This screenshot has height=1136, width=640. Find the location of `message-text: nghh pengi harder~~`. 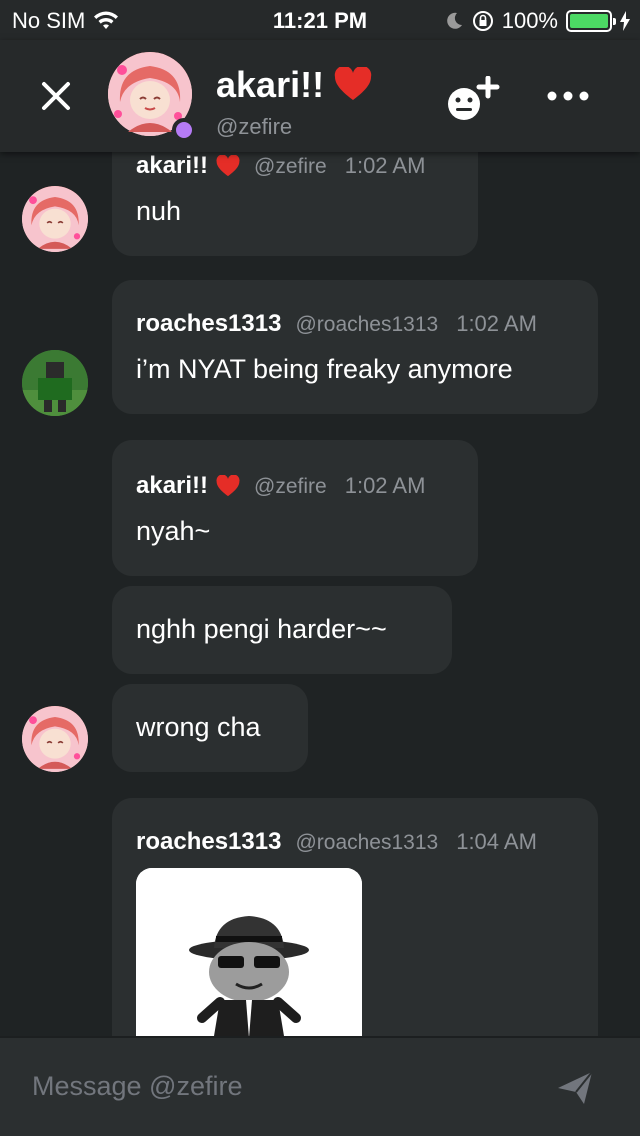

message-text: nghh pengi harder~~ is located at coordinates (261, 629).